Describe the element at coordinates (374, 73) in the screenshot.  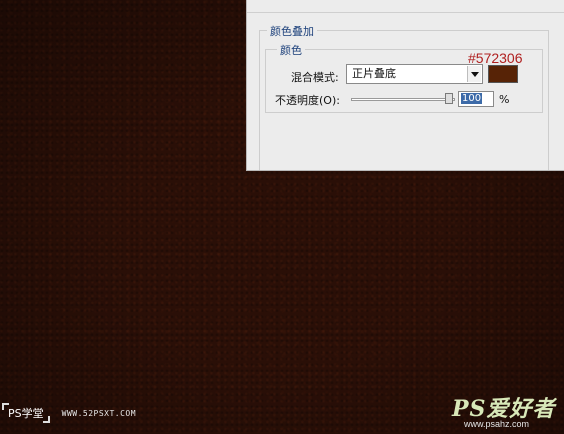
I see `blend-mode-value: 正片叠底` at that location.